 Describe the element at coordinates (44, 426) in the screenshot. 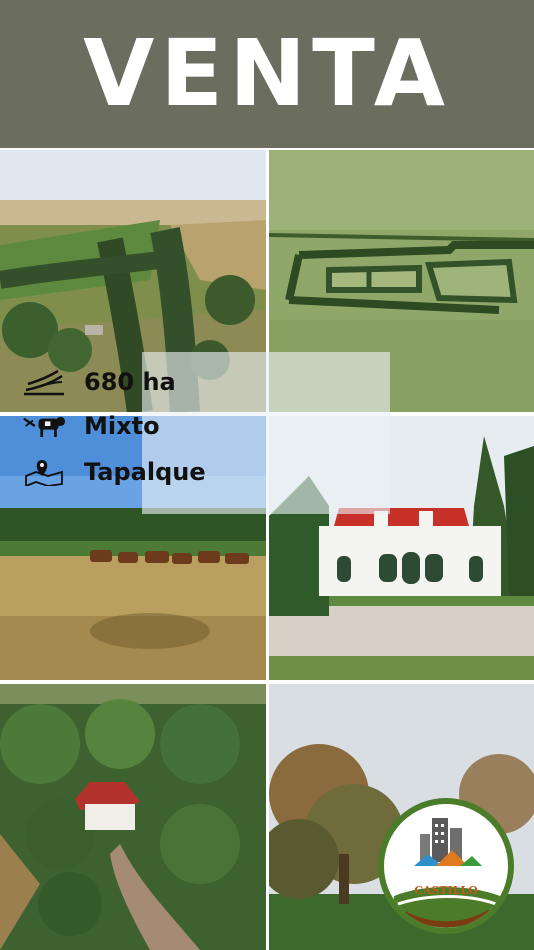

I see `cow-icon` at that location.